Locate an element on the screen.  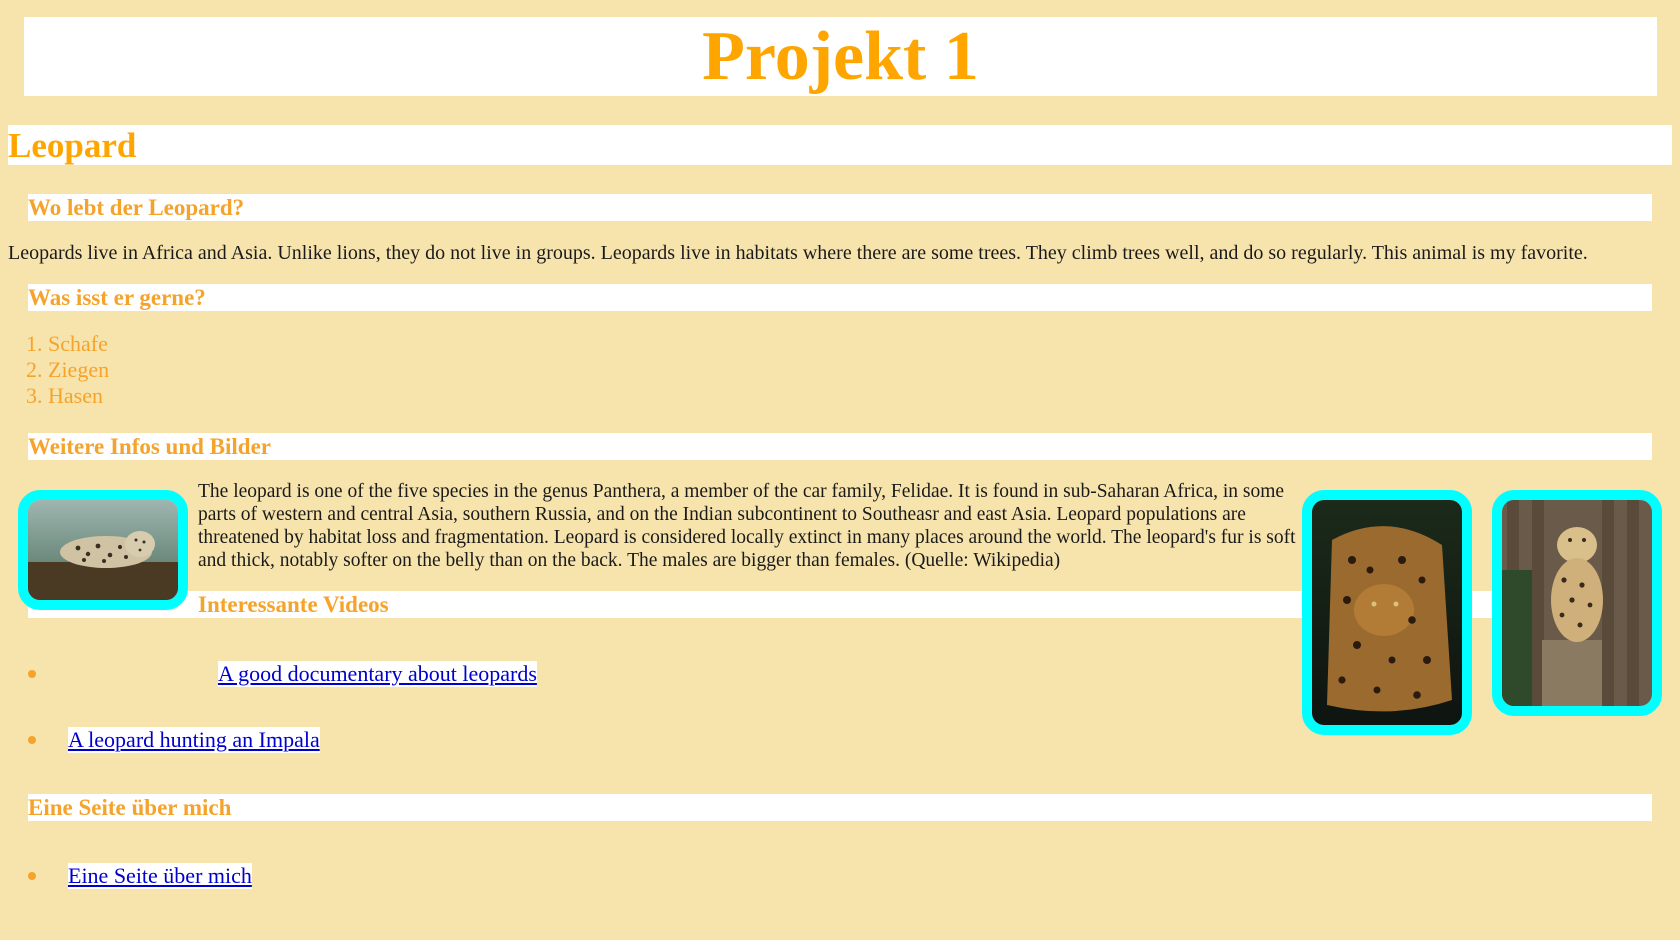
info-heading-banner: Weitere Infos und Bilder is located at coordinates (840, 446).